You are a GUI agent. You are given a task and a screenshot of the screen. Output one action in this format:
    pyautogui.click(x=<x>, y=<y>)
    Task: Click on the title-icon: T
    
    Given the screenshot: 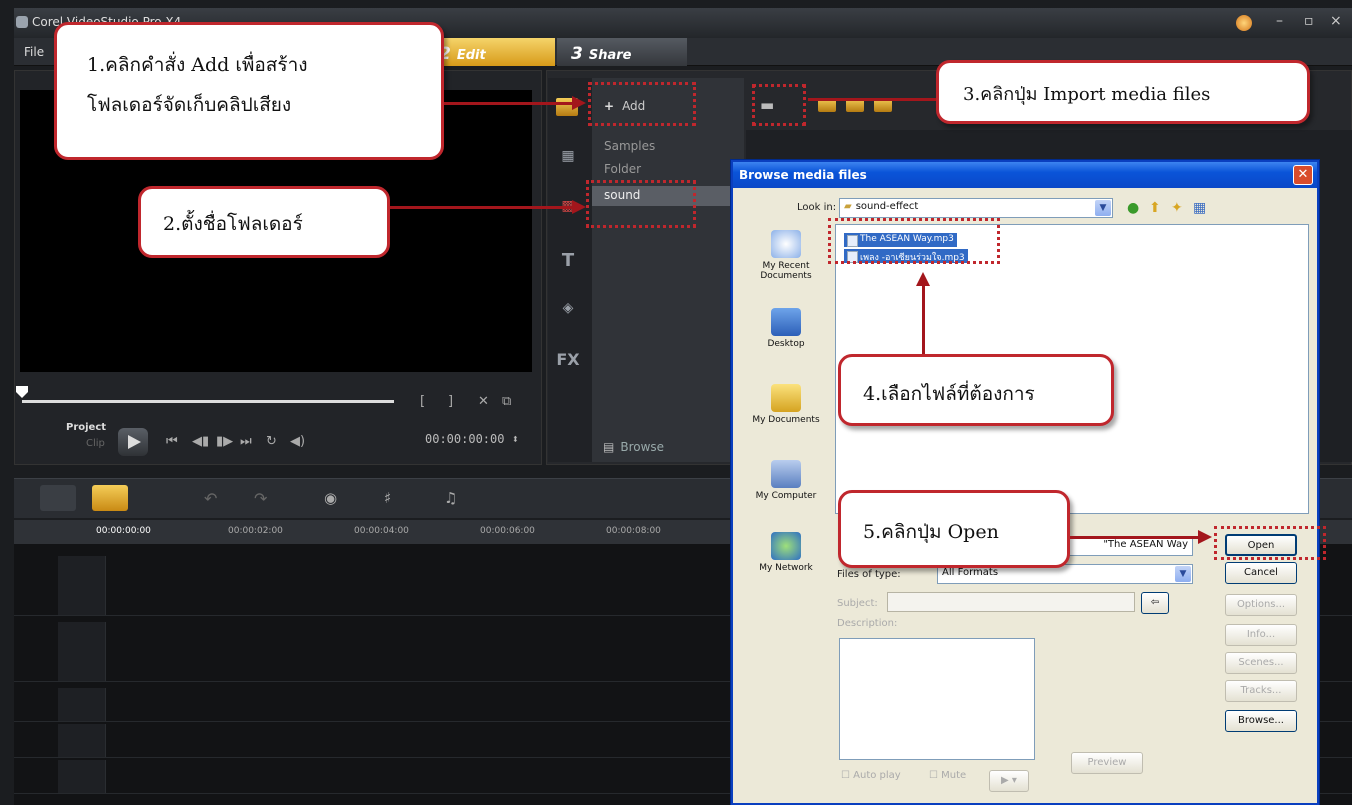 What is the action you would take?
    pyautogui.click(x=568, y=260)
    